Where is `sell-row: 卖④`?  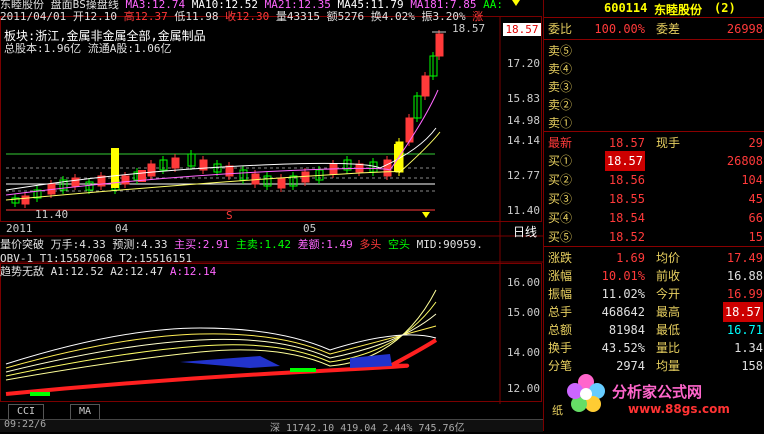
sell-row: 卖④ is located at coordinates (654, 69).